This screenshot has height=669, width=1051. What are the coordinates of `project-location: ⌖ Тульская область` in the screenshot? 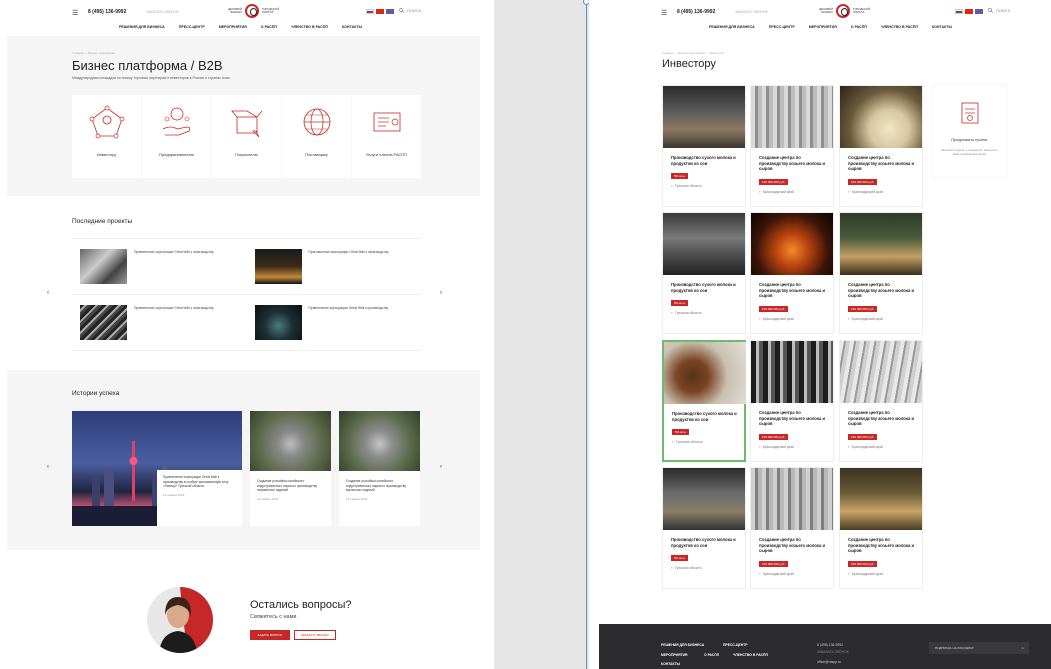 It's located at (687, 442).